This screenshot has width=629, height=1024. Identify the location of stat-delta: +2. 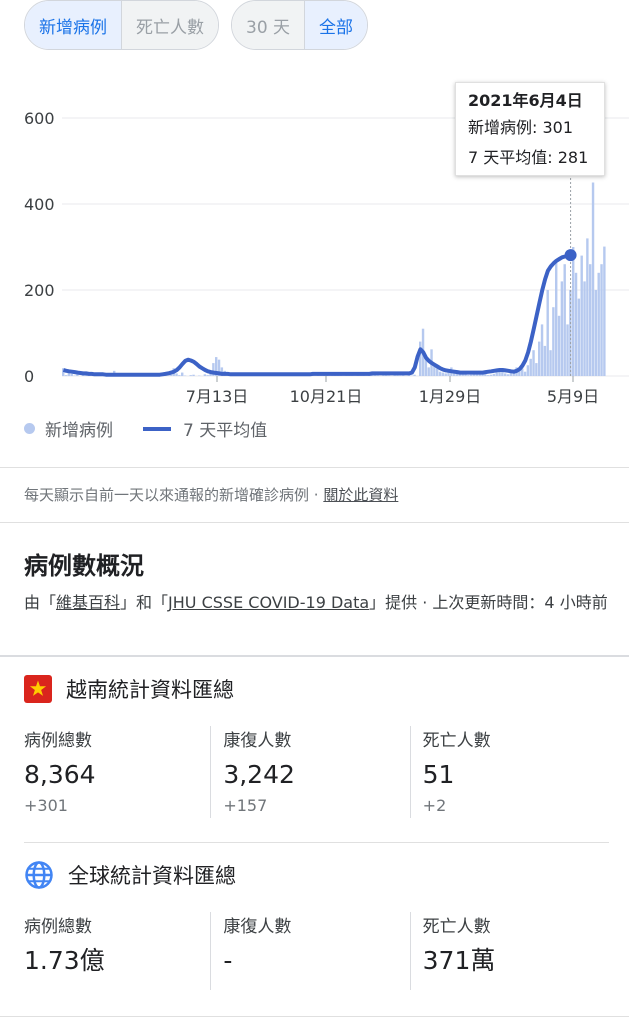
(434, 805).